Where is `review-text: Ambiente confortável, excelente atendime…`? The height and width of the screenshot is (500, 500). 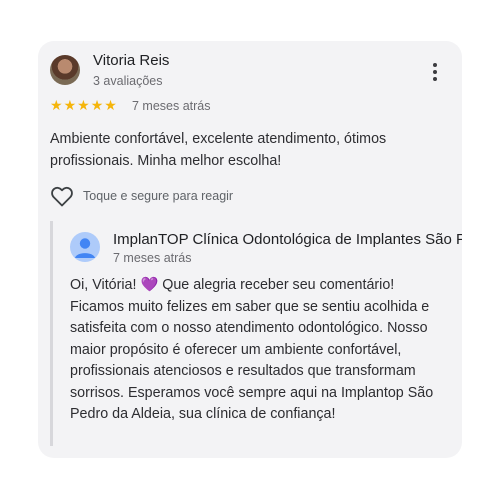
review-text: Ambiente confortável, excelente atendime… is located at coordinates (218, 150).